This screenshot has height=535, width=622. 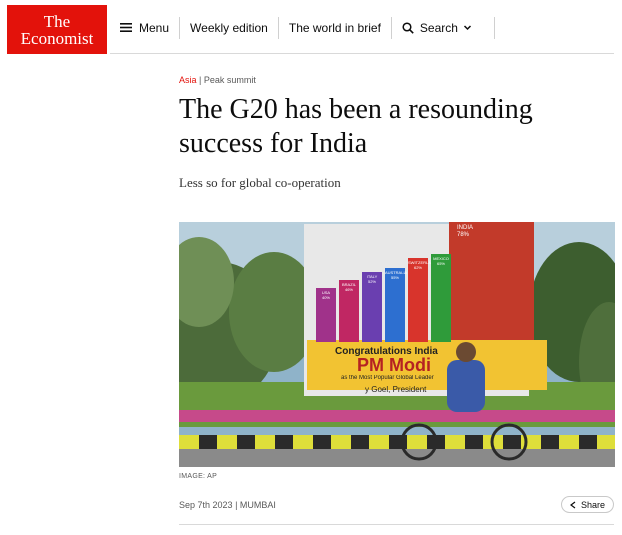 I want to click on share-button: Share, so click(x=587, y=504).